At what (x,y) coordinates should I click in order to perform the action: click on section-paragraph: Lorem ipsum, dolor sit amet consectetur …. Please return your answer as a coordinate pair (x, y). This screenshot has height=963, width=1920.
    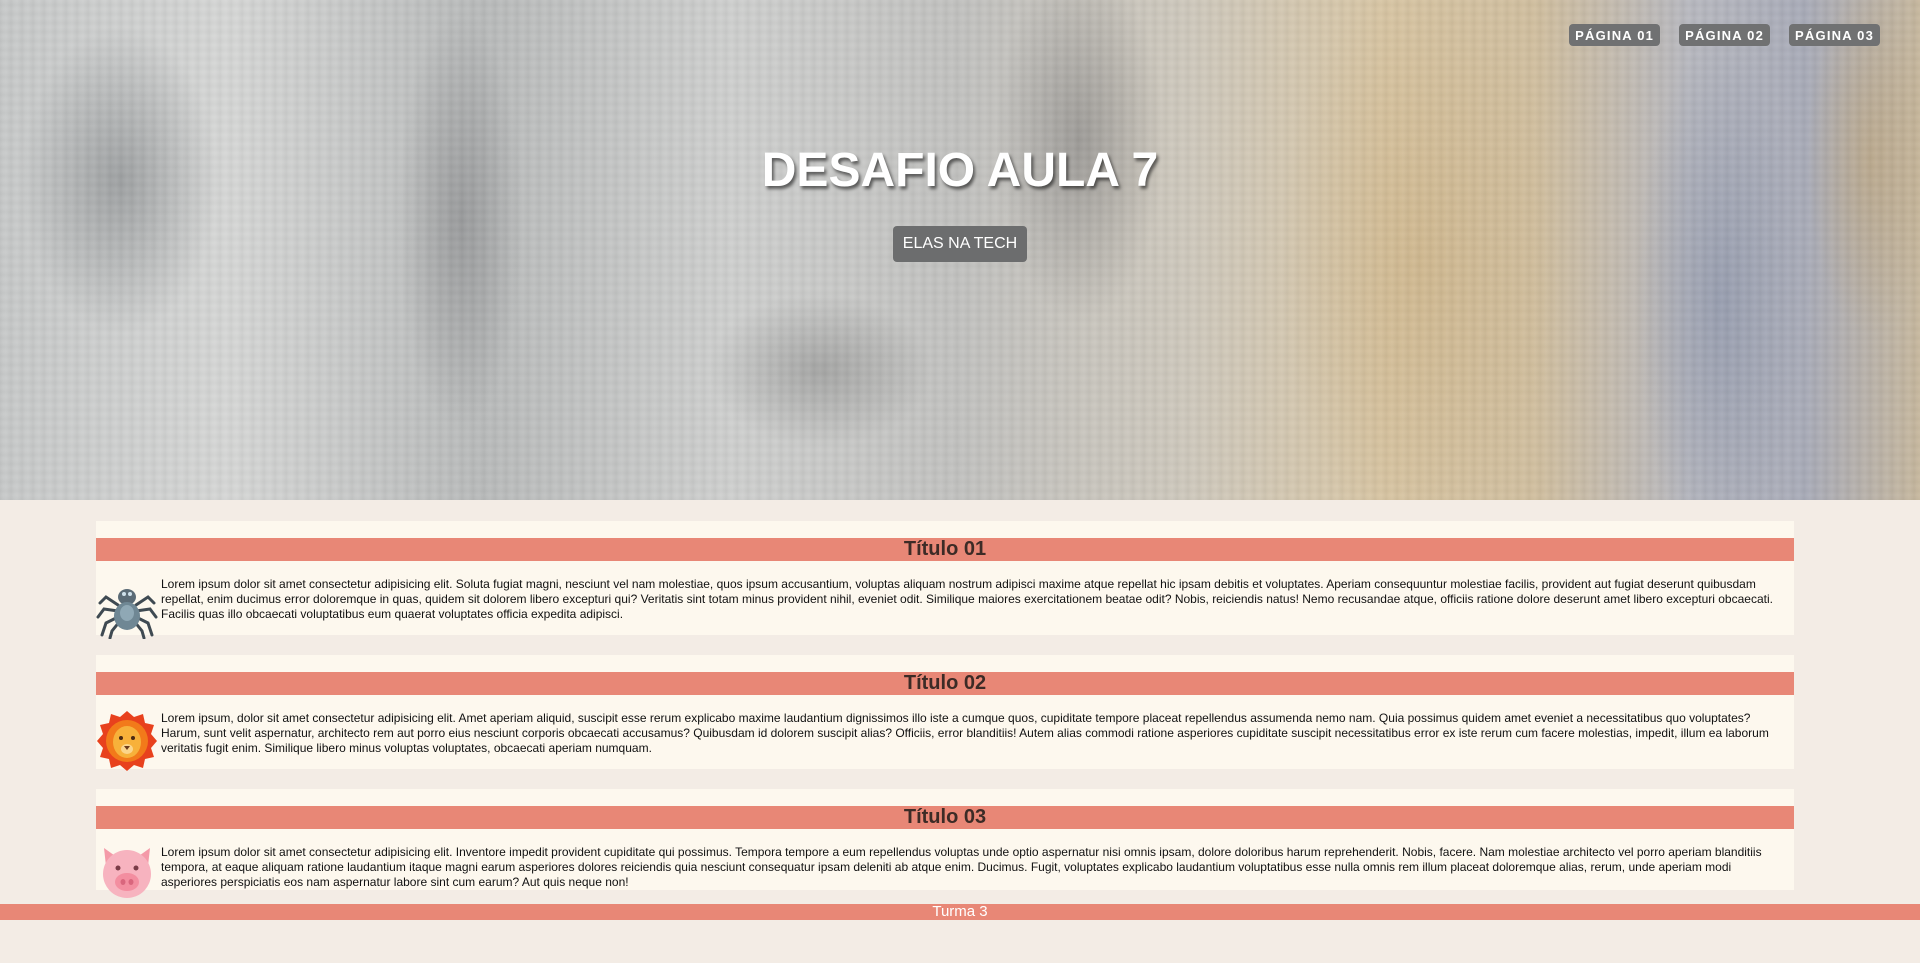
    Looking at the image, I should click on (965, 733).